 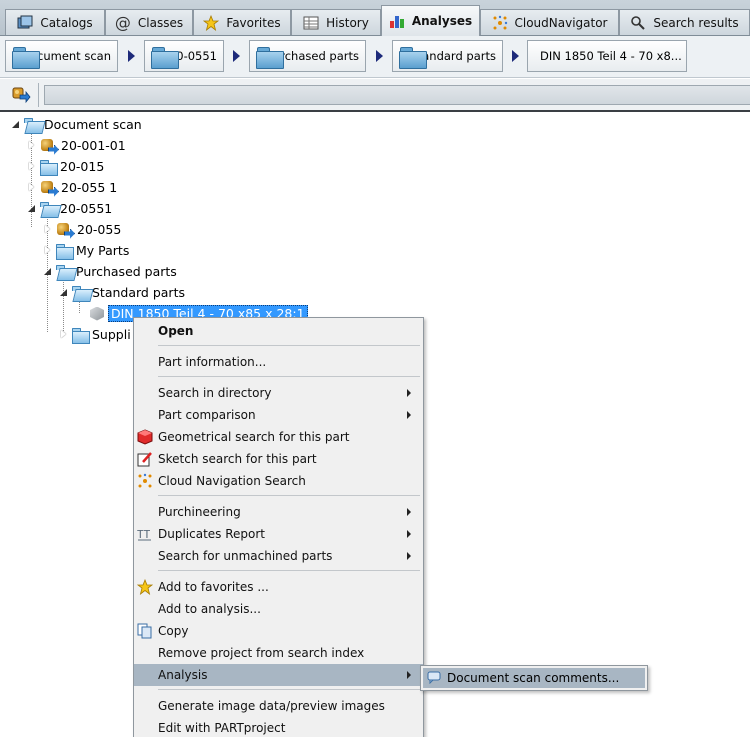 I want to click on tree-node-suppliers: Suppli, so click(x=95, y=334).